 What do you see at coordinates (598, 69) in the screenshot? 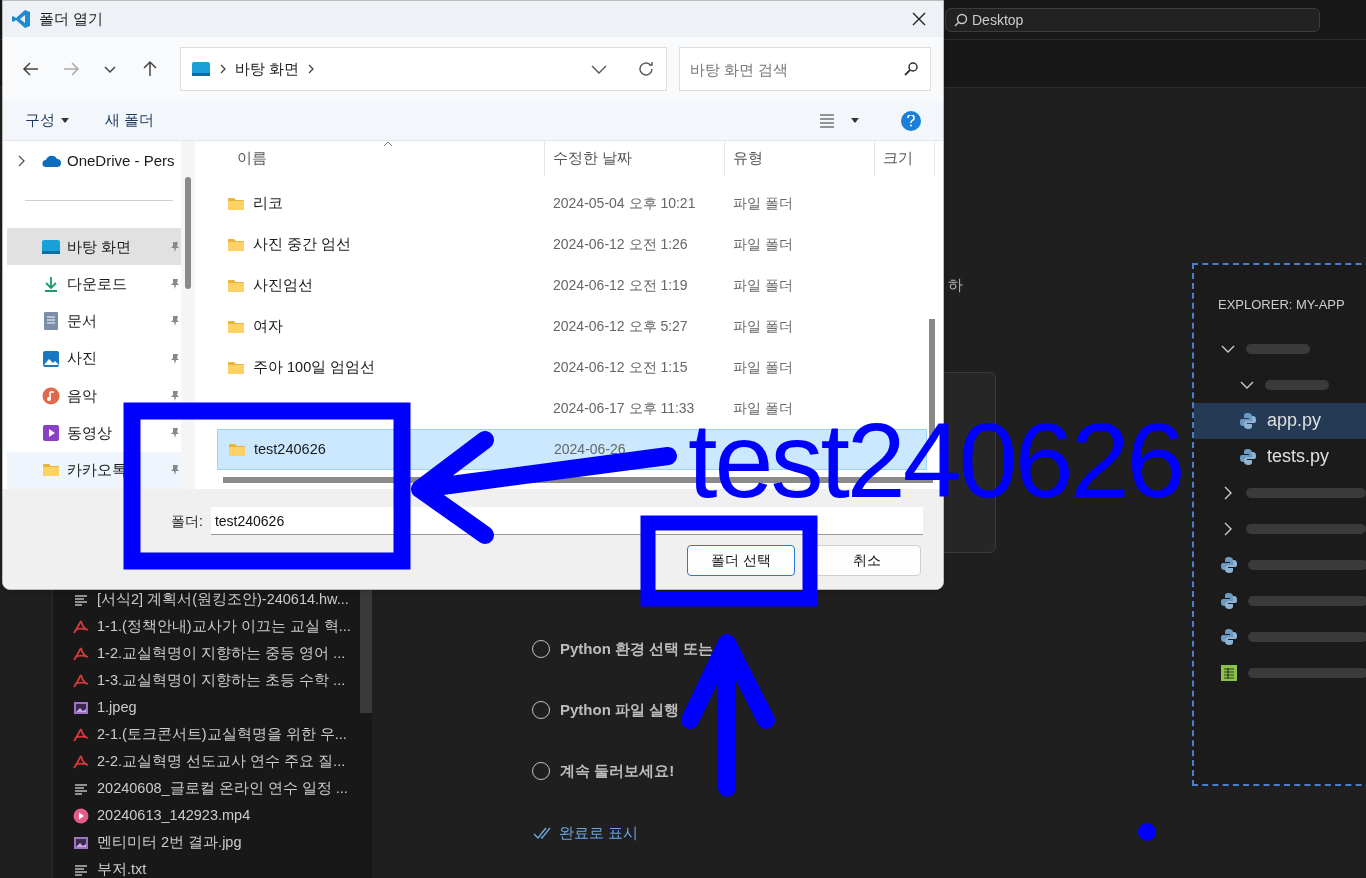
I see `chevron-down-icon` at bounding box center [598, 69].